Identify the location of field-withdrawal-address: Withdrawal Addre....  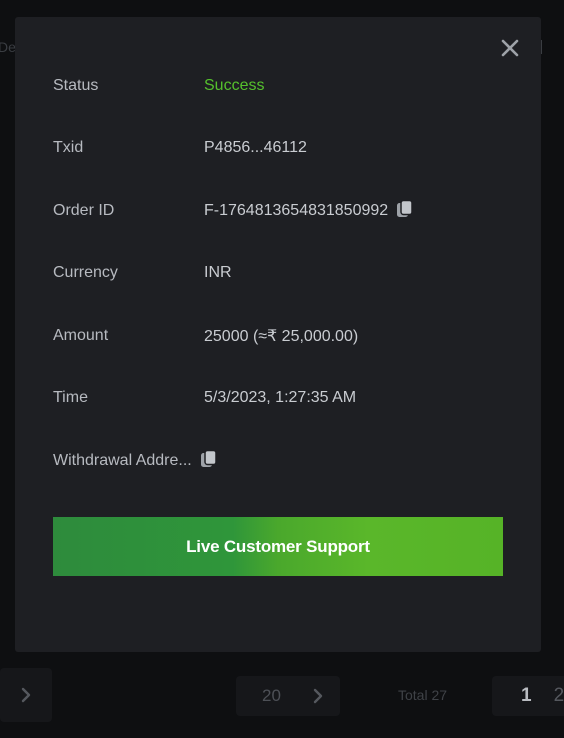
(135, 460).